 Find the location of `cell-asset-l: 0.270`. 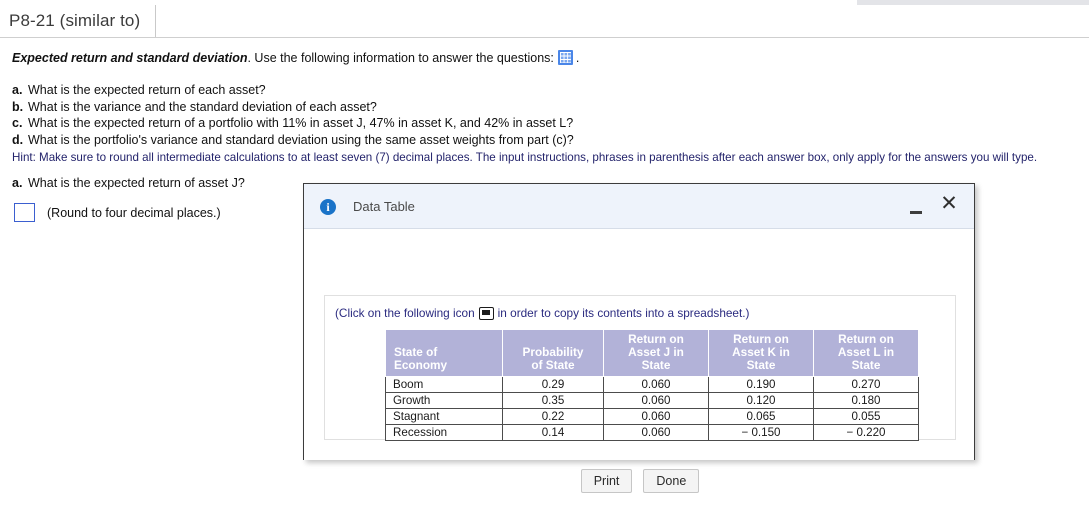

cell-asset-l: 0.270 is located at coordinates (866, 384).